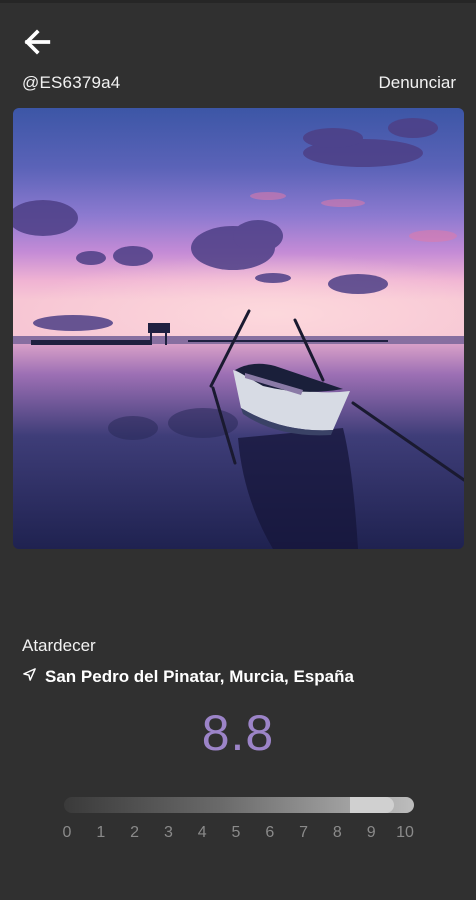 The height and width of the screenshot is (900, 476). What do you see at coordinates (371, 832) in the screenshot?
I see `rating-tick-label: 9` at bounding box center [371, 832].